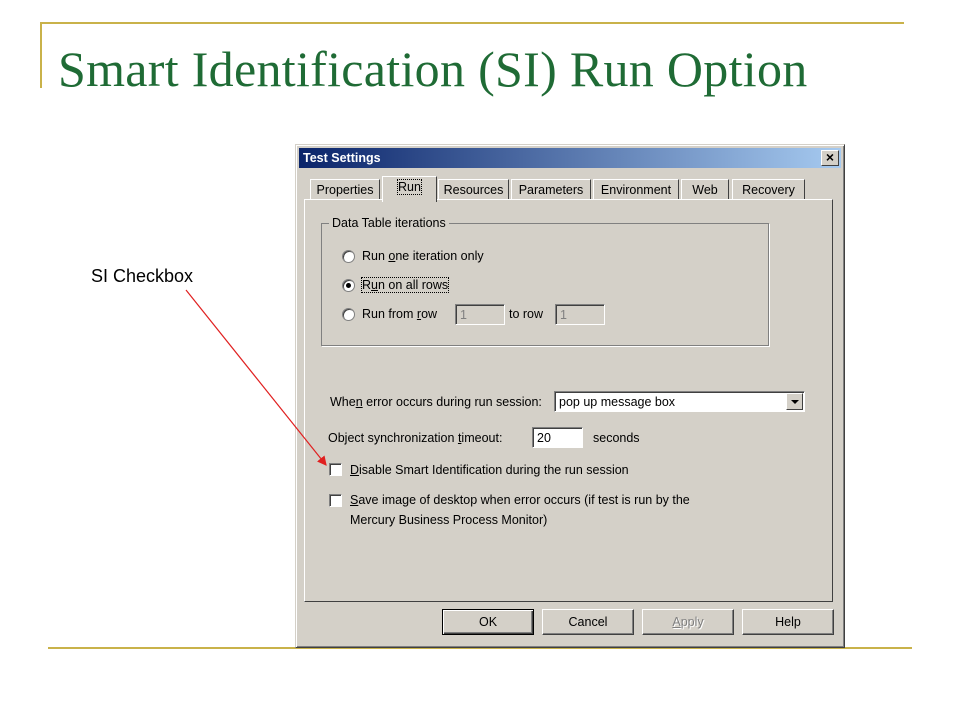  I want to click on to-row-input: 1, so click(580, 314).